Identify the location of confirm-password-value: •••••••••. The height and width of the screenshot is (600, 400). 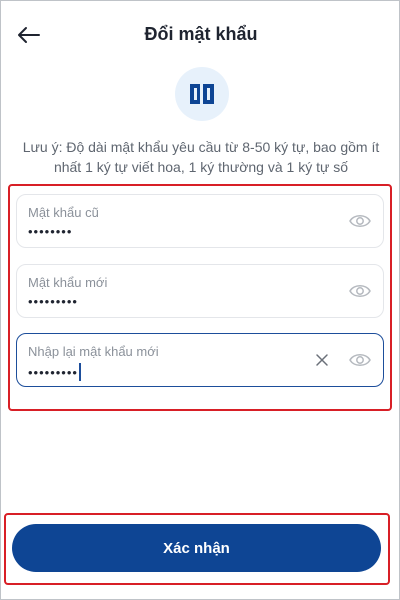
(53, 372).